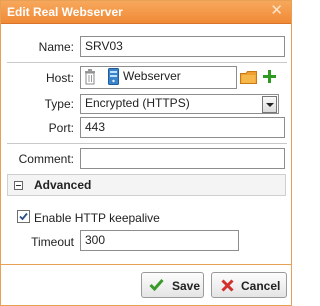 The height and width of the screenshot is (306, 320). I want to click on type-label: Type:, so click(59, 104).